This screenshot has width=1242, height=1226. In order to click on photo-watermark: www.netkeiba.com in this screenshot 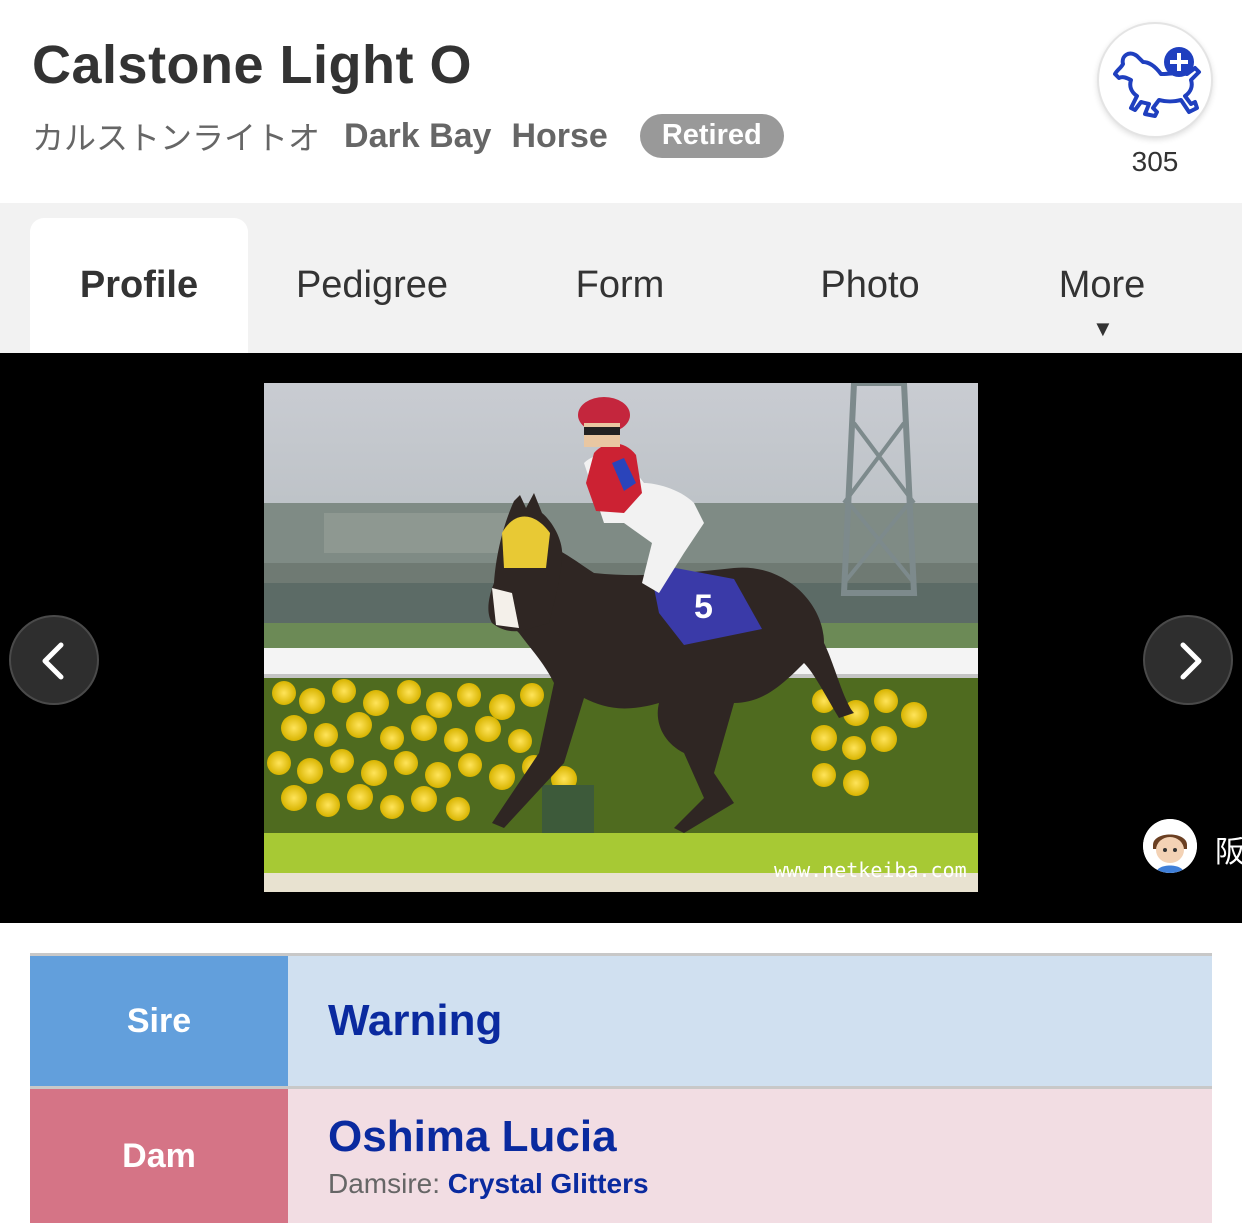, I will do `click(870, 870)`.